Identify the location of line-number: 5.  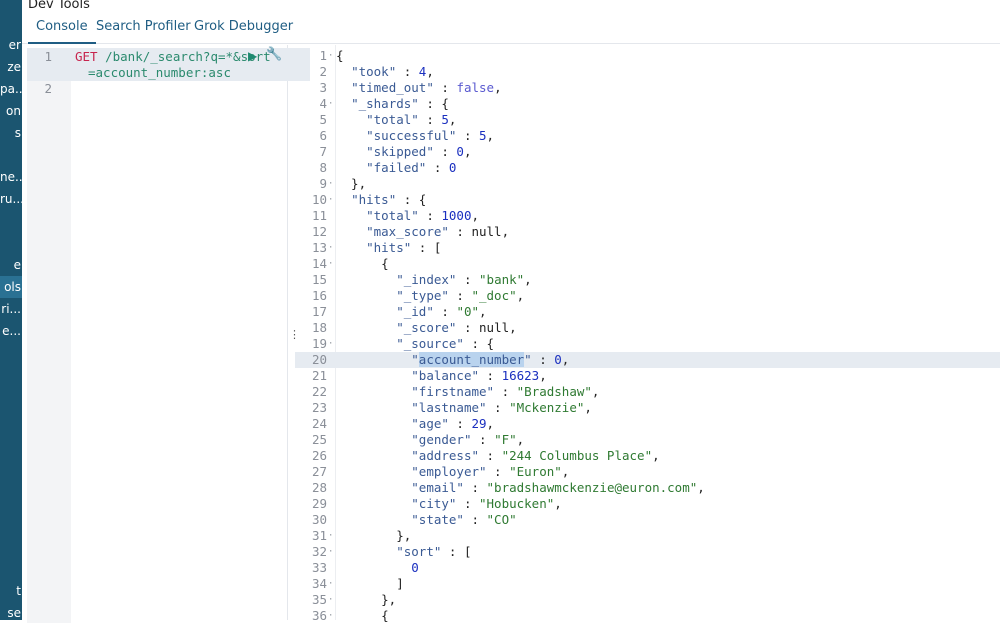
(323, 119).